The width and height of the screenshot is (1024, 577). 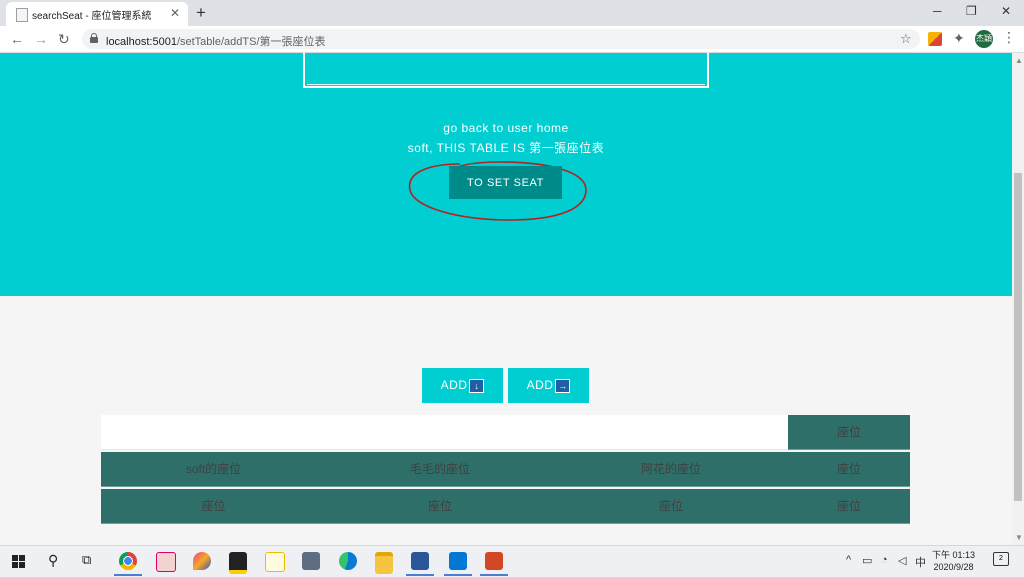 What do you see at coordinates (954, 555) in the screenshot?
I see `clock-time: 下午 01:13` at bounding box center [954, 555].